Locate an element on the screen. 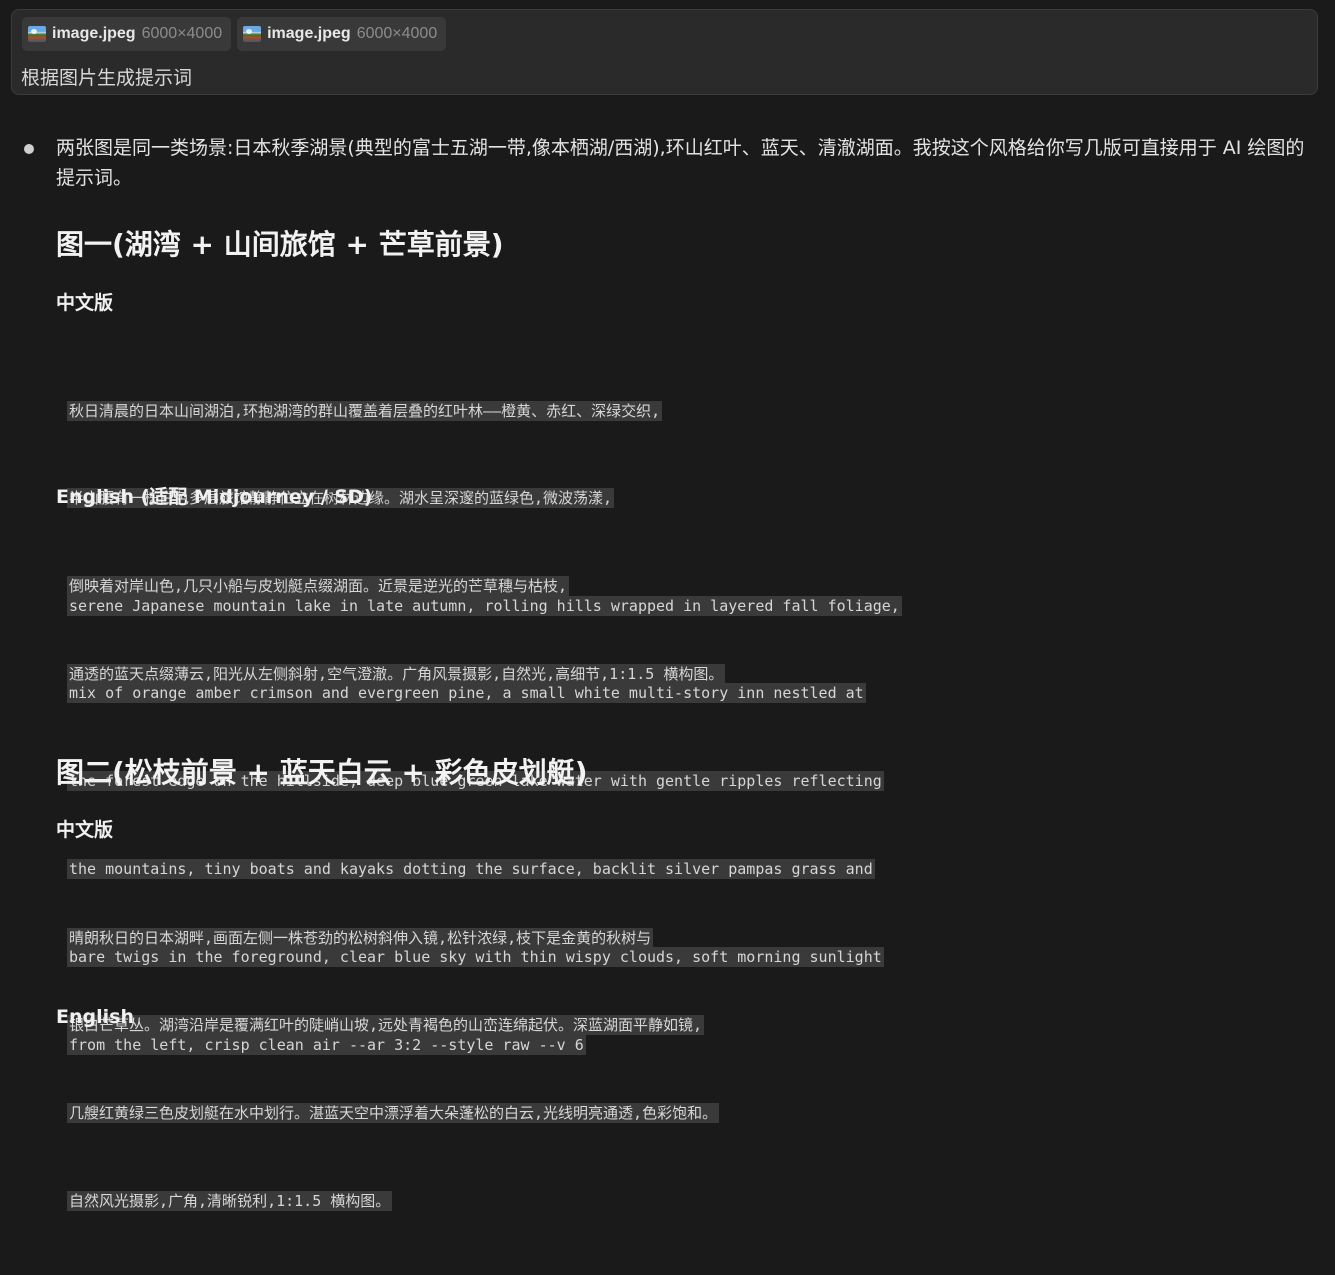 The image size is (1335, 1275). code-line: 自然风光摄影,广角,清晰锐利,1:1.5 横构图。 is located at coordinates (230, 1201).